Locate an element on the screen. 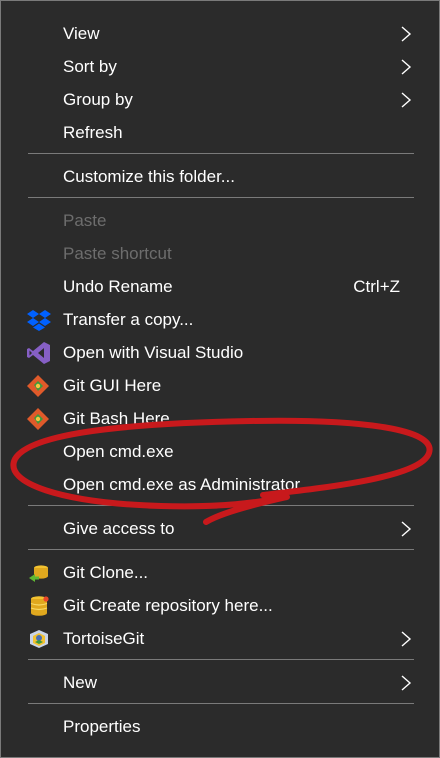  git-bash-icon is located at coordinates (38, 419).